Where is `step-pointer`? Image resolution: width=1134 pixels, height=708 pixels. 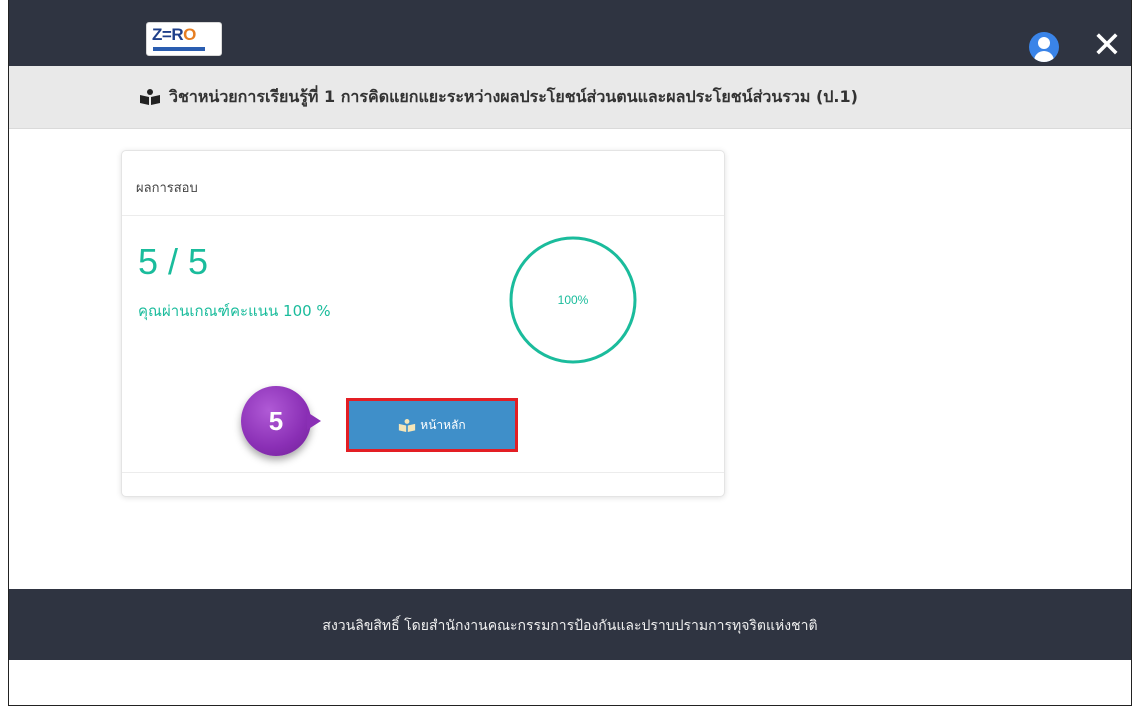 step-pointer is located at coordinates (314, 421).